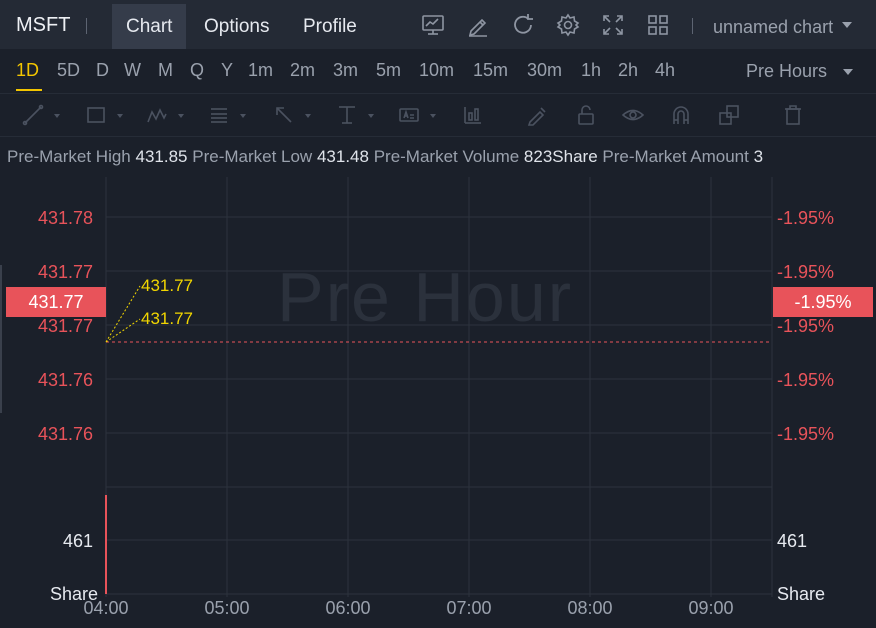 This screenshot has height=628, width=876. What do you see at coordinates (658, 25) in the screenshot?
I see `layout-grid-icon` at bounding box center [658, 25].